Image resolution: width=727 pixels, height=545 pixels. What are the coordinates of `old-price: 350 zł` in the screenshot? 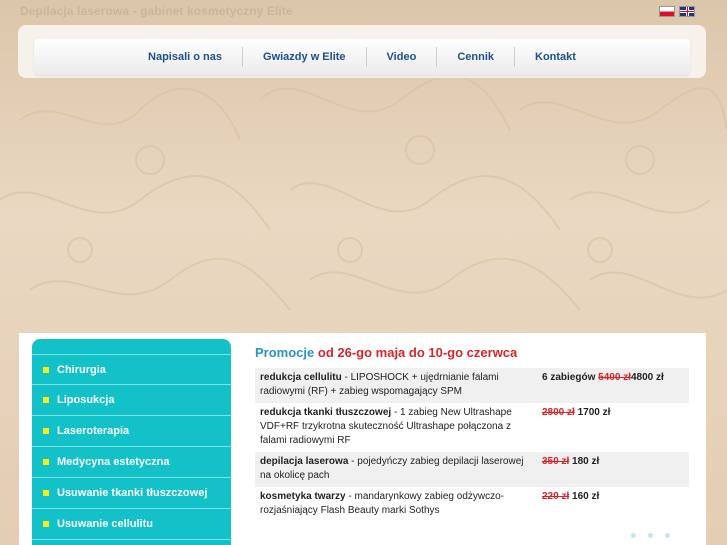 It's located at (556, 461).